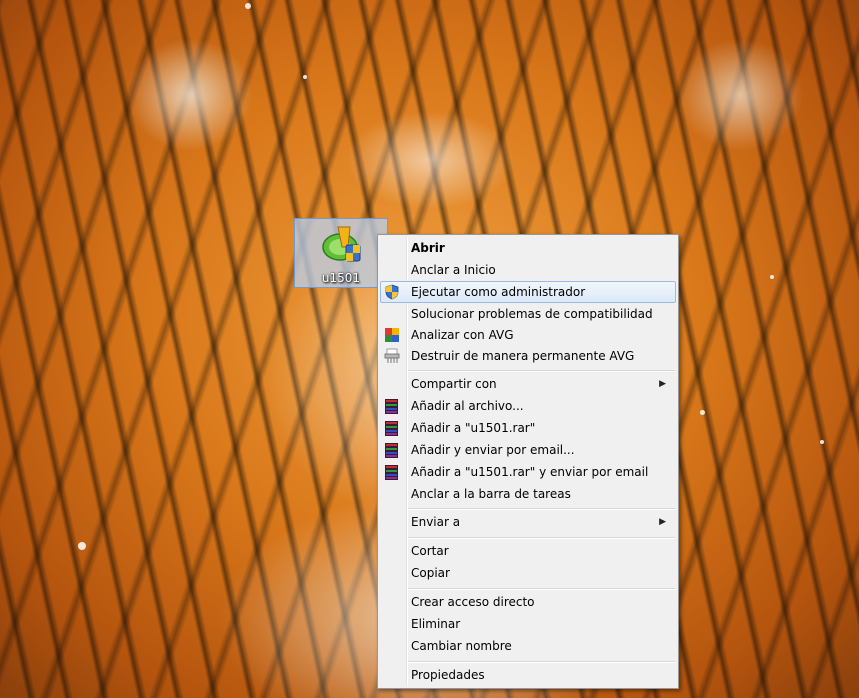  I want to click on menu-item-anadir-rar-enviar-email: Añadir a "u1501.rar" y enviar por email, so click(528, 472).